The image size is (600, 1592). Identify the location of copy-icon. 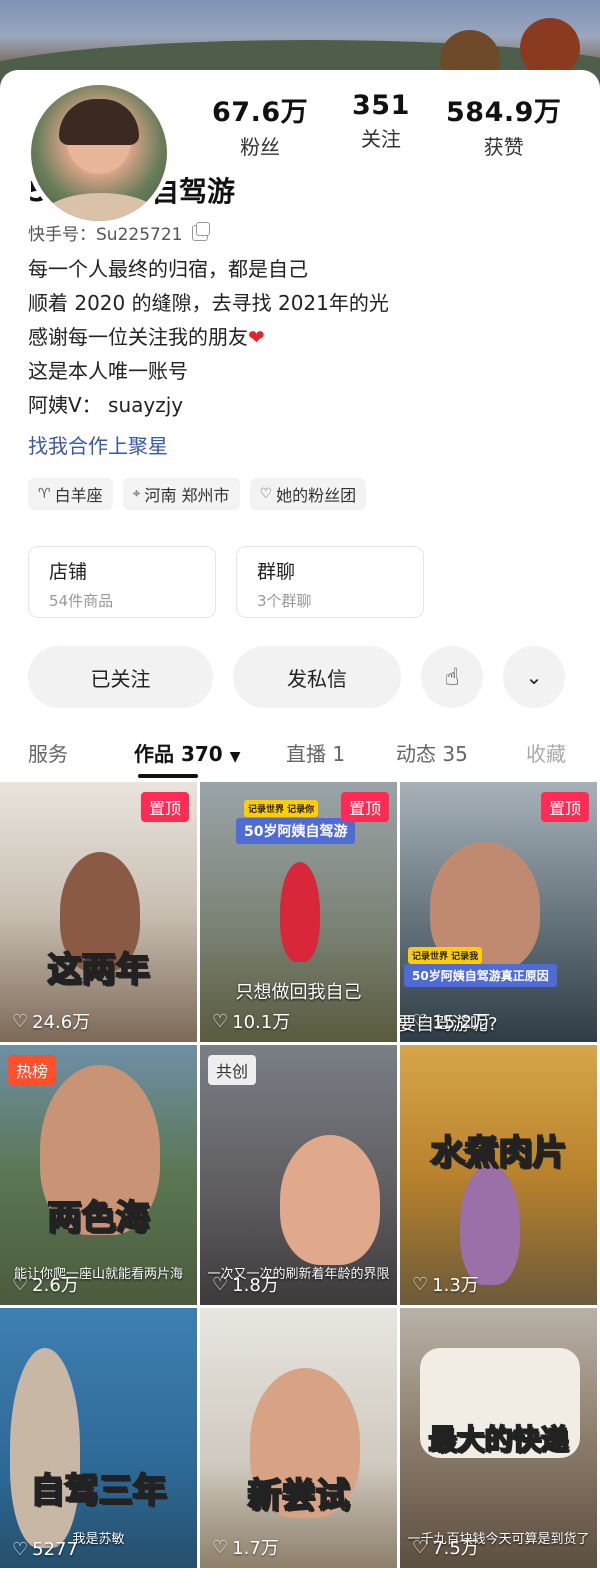
(201, 231).